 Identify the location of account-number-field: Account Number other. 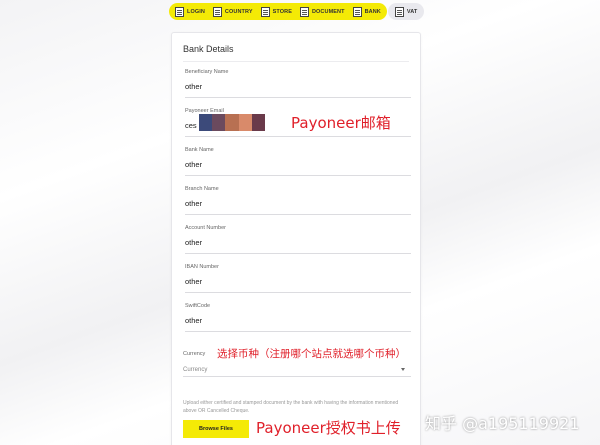
(298, 239).